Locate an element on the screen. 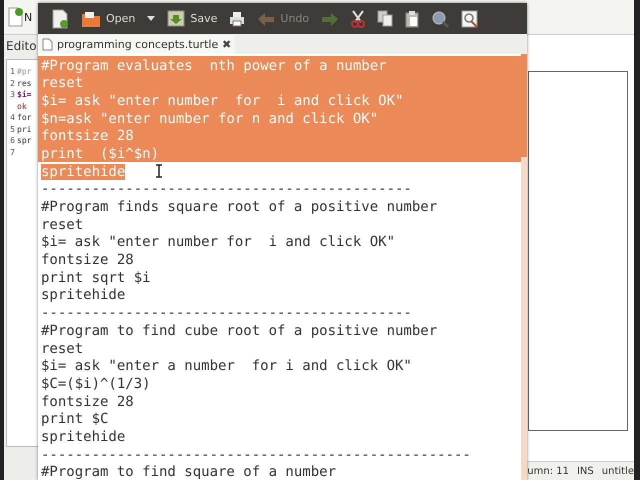 This screenshot has height=480, width=640. undo-arrow-icon is located at coordinates (266, 19).